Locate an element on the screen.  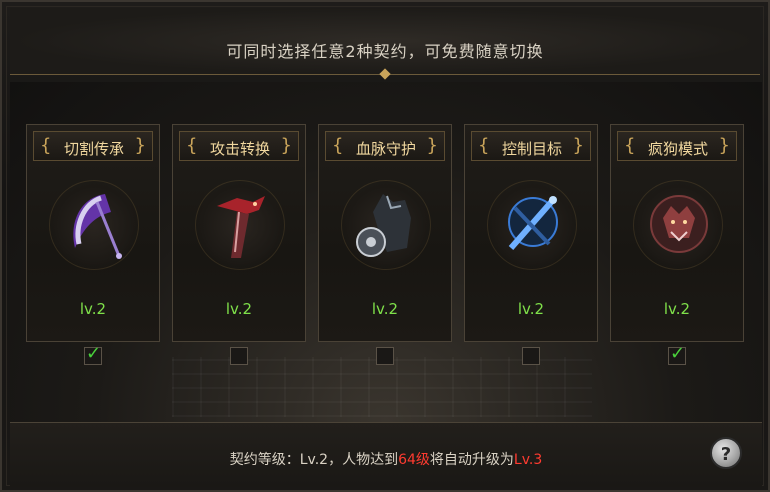
werewolf-icon is located at coordinates (679, 224).